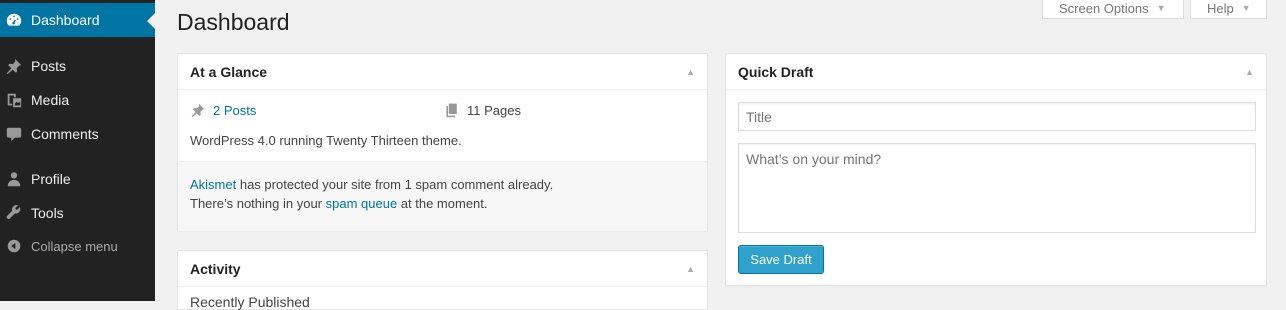 The width and height of the screenshot is (1286, 310). What do you see at coordinates (77, 179) in the screenshot?
I see `sidebar-item-profile: Profile` at bounding box center [77, 179].